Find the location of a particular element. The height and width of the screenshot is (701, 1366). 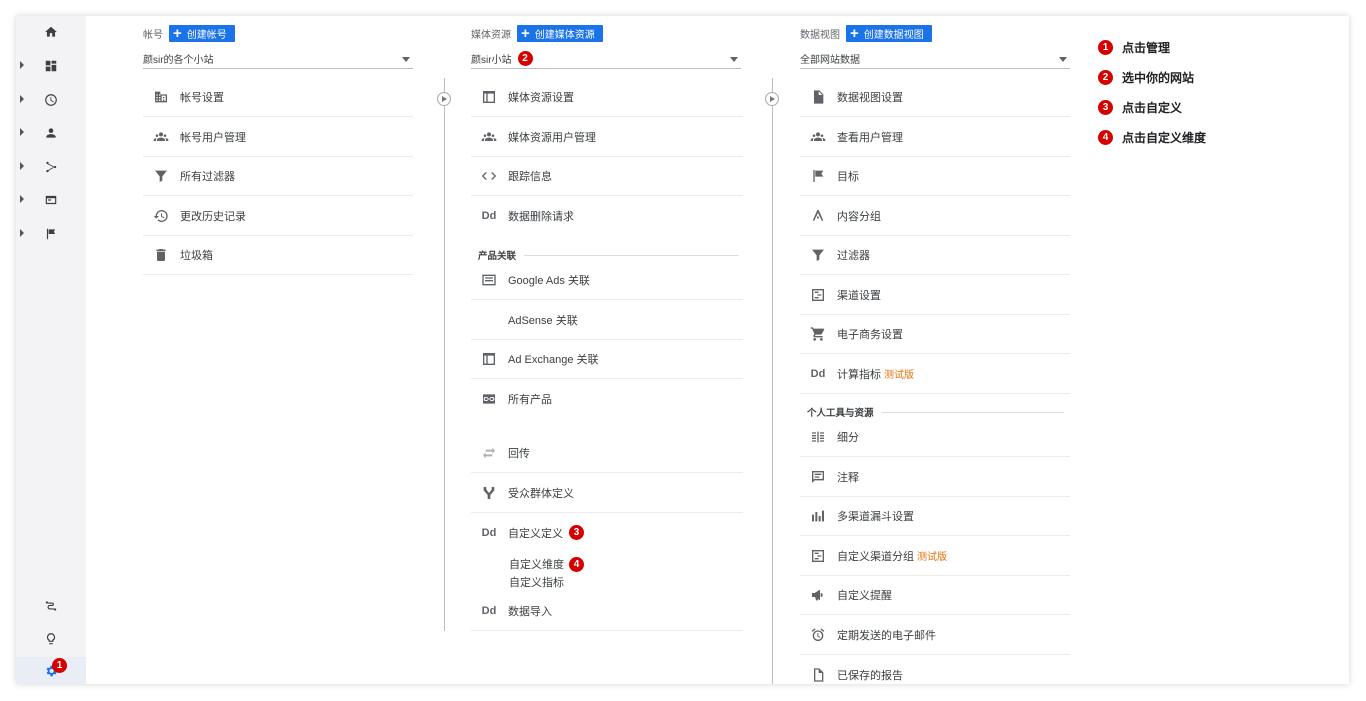

menu-item: 注释 is located at coordinates (935, 477).